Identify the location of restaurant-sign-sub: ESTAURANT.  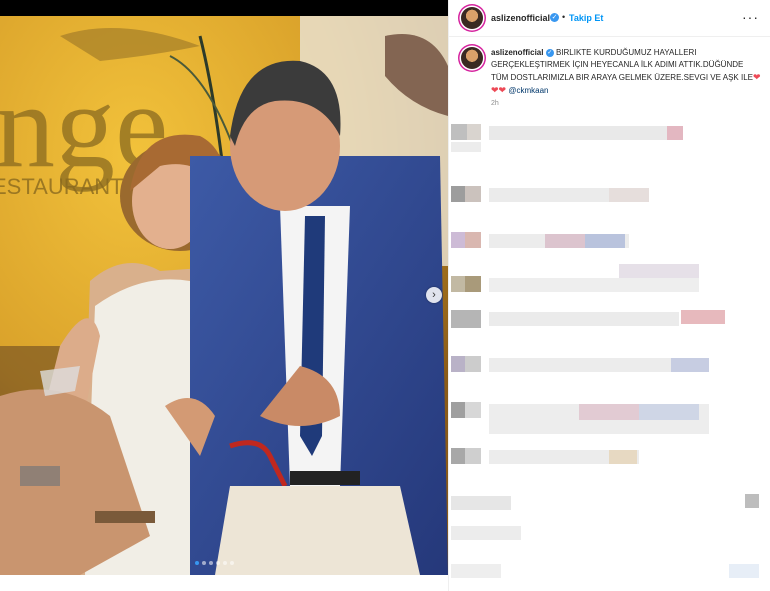
(62, 186).